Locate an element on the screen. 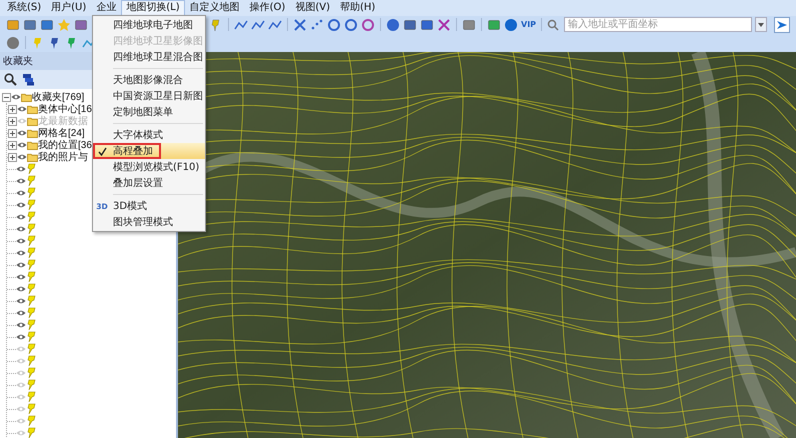  ring-icon is located at coordinates (368, 25).